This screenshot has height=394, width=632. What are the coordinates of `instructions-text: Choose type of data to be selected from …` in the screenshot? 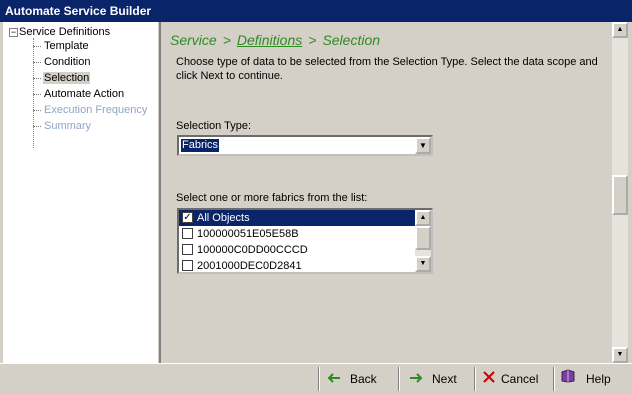 It's located at (387, 69).